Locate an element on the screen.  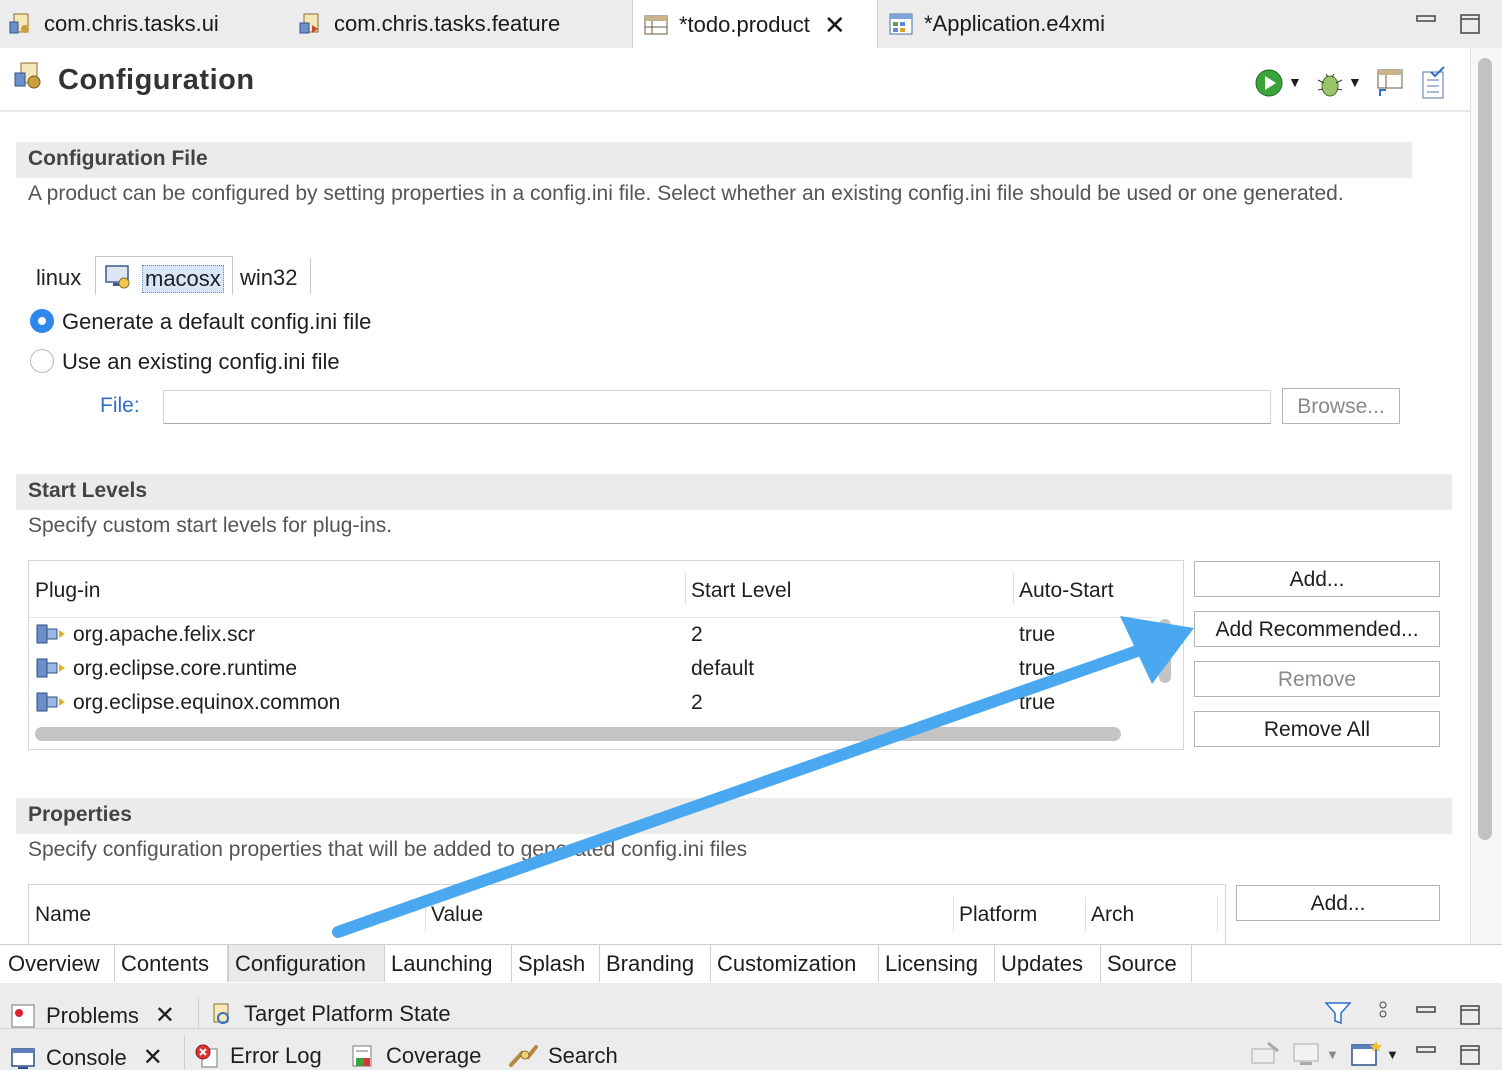
pin-console-icon is located at coordinates (1265, 1054).